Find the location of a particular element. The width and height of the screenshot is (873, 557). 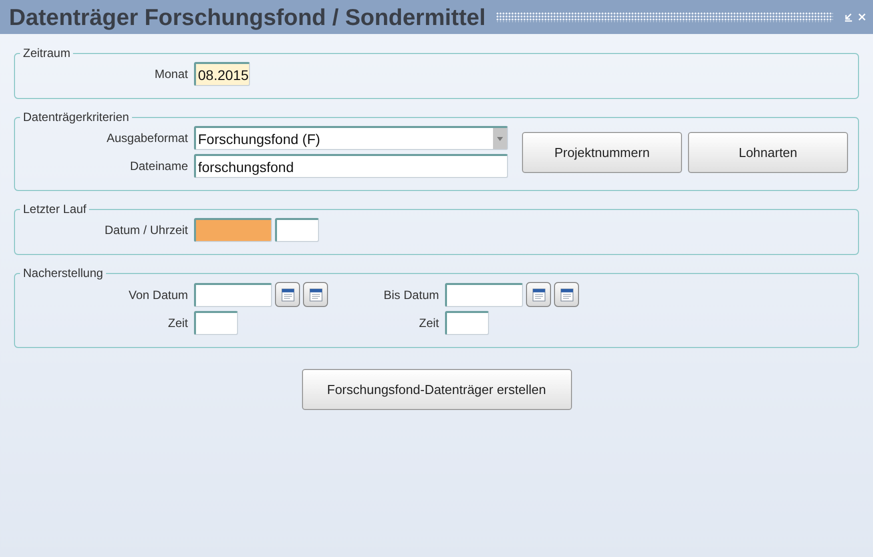

field-label: Ausgabeformat is located at coordinates (147, 138).